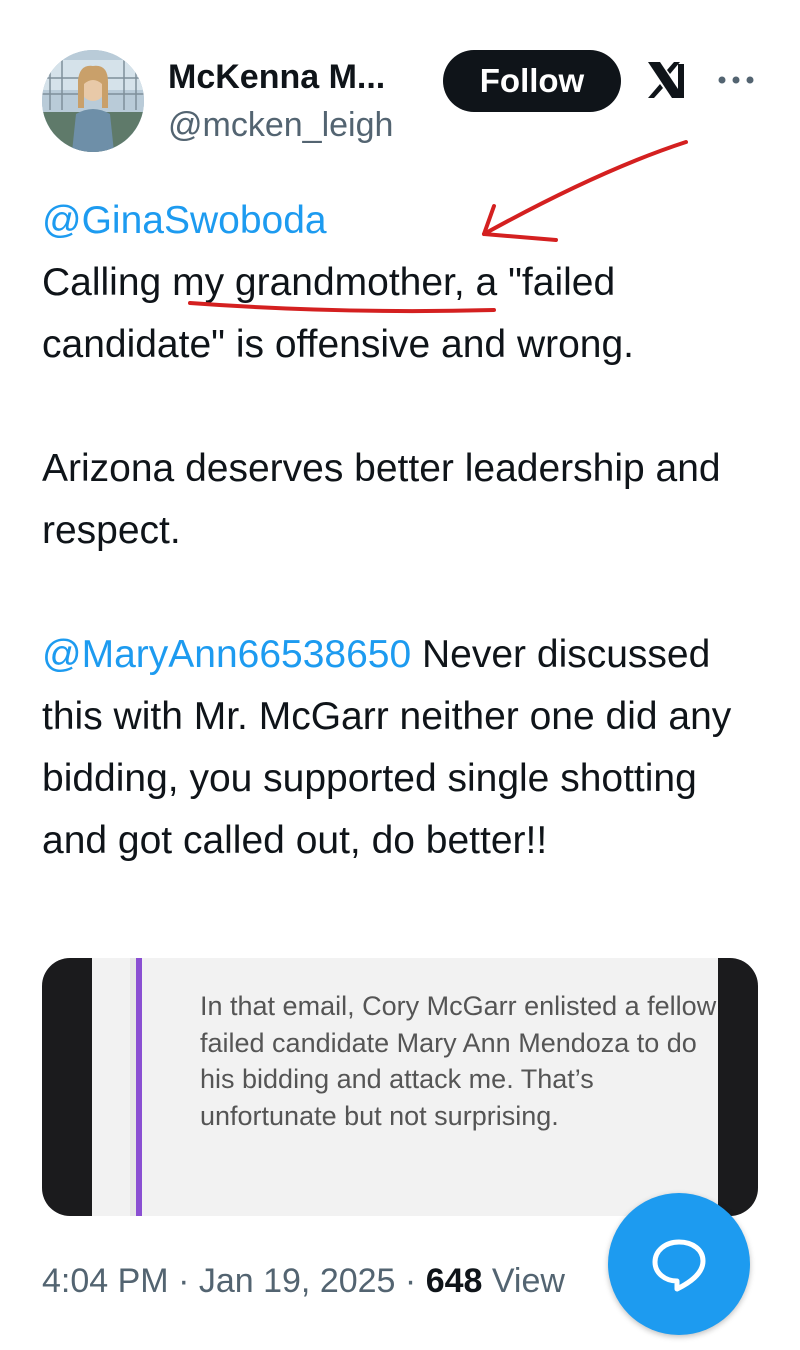 This screenshot has height=1350, width=800. Describe the element at coordinates (107, 282) in the screenshot. I see `tweet-text: Calling` at that location.